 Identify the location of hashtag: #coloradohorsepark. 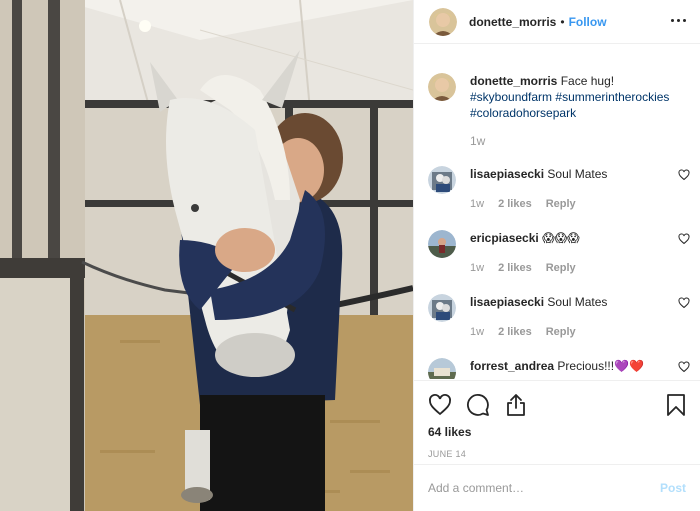
(523, 113).